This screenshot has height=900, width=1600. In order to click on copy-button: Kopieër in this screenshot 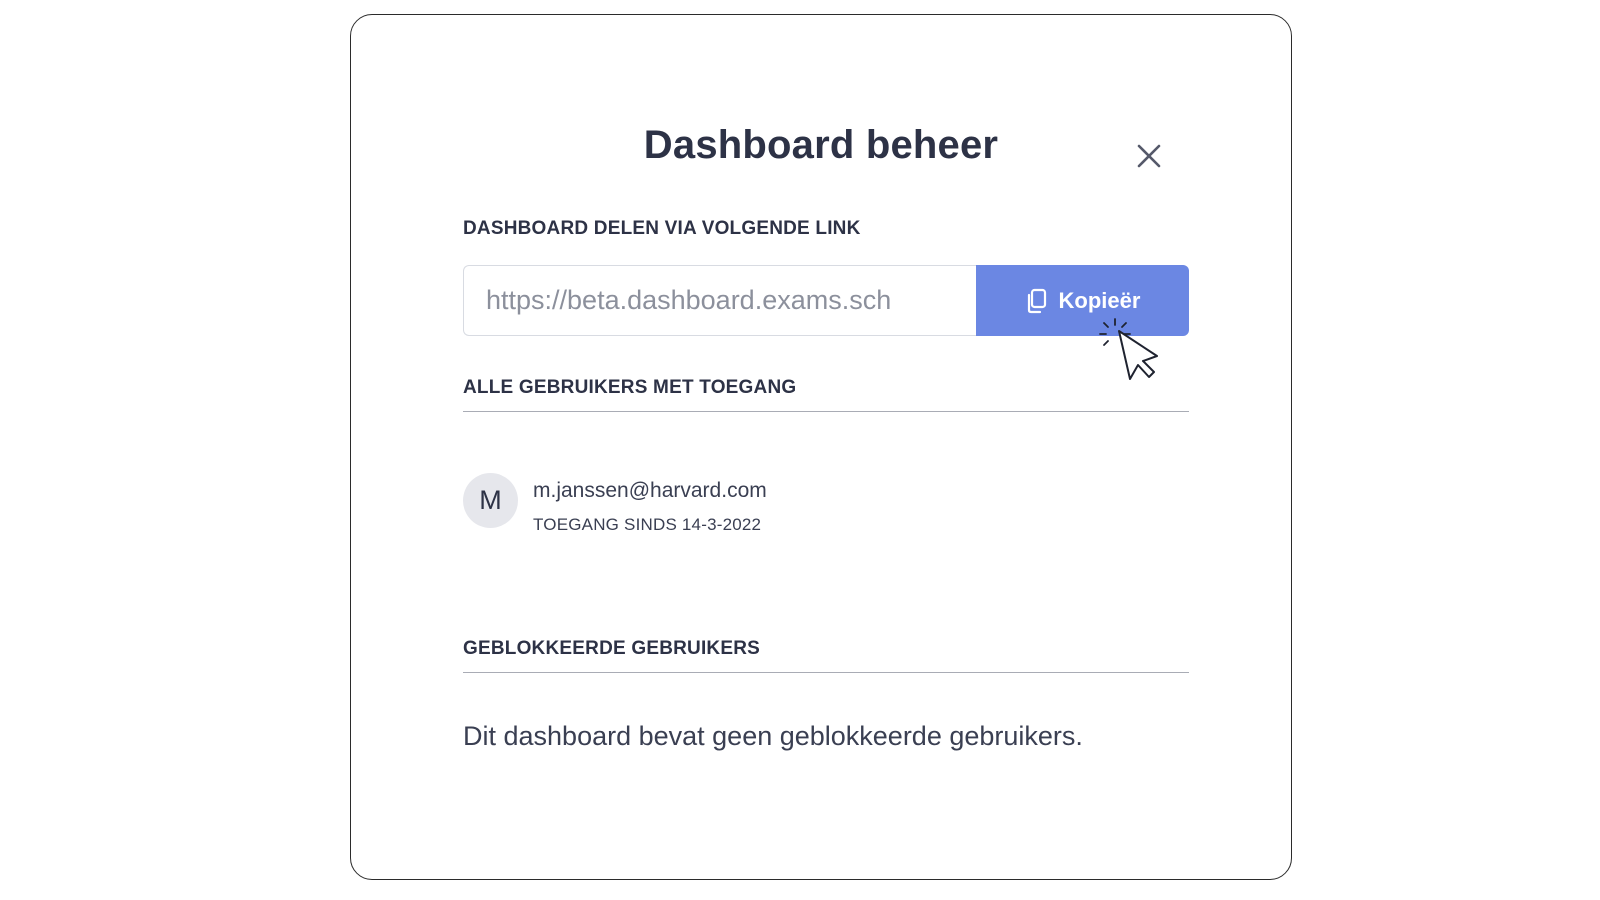, I will do `click(1082, 300)`.